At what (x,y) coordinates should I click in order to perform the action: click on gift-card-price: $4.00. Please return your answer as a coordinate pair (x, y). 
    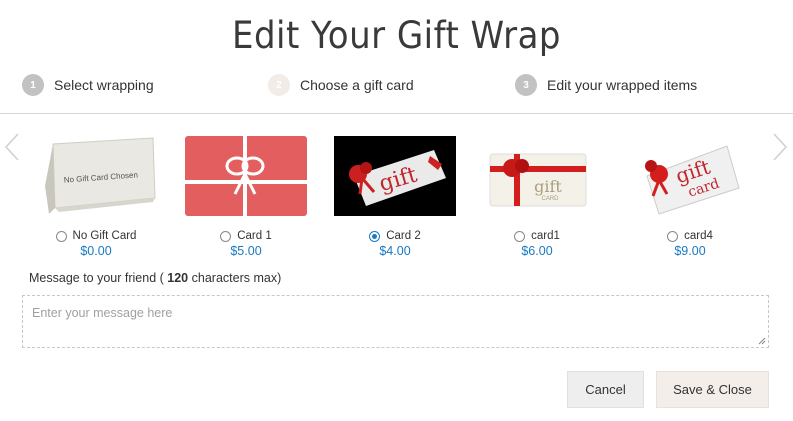
    Looking at the image, I should click on (395, 251).